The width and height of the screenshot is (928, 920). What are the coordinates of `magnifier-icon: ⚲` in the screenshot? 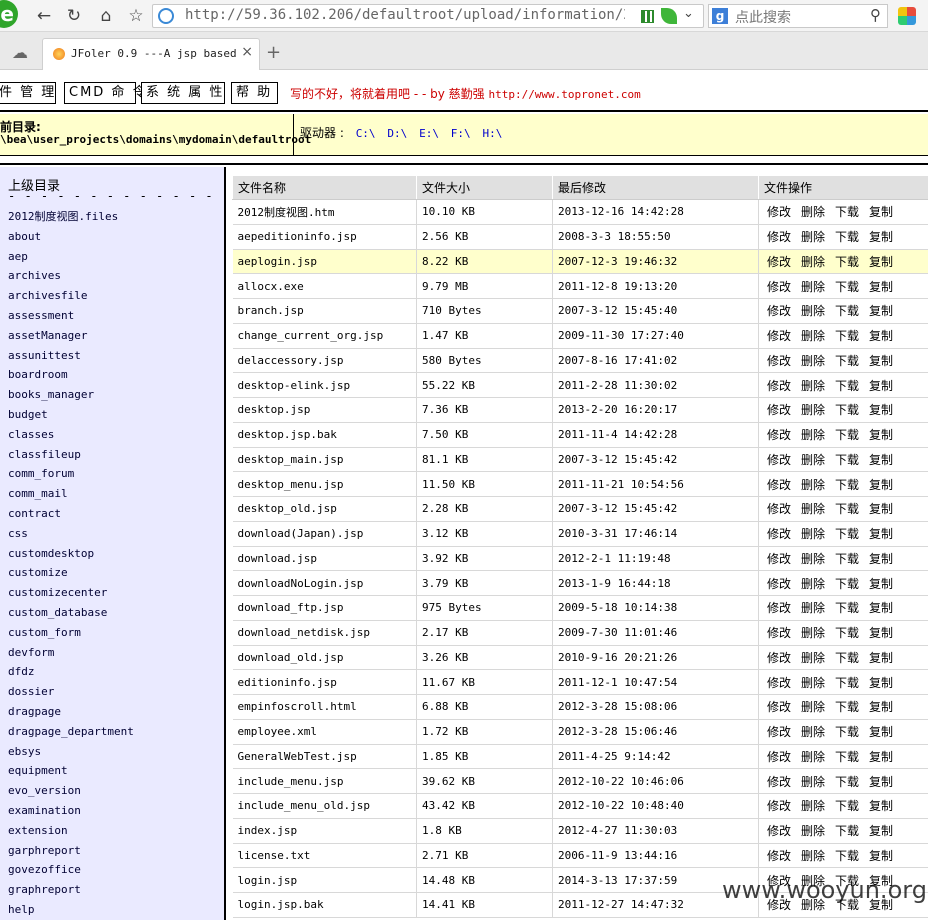 It's located at (875, 15).